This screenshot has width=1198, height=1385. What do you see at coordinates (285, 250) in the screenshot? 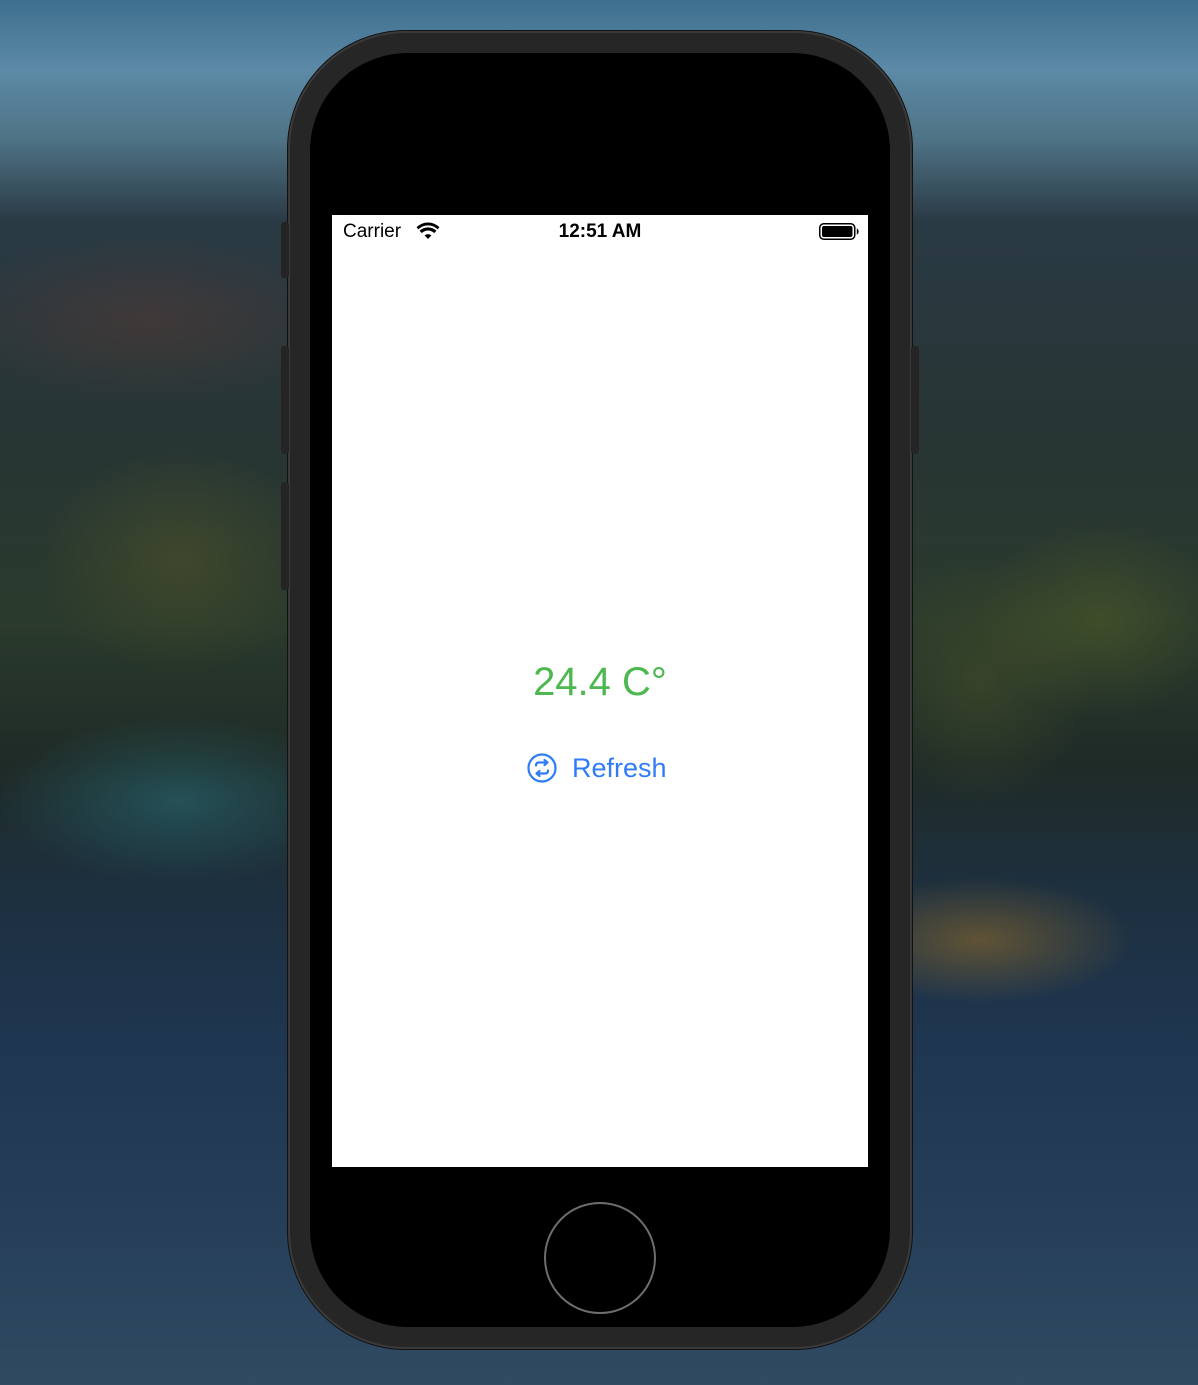
I see `silent-switch` at bounding box center [285, 250].